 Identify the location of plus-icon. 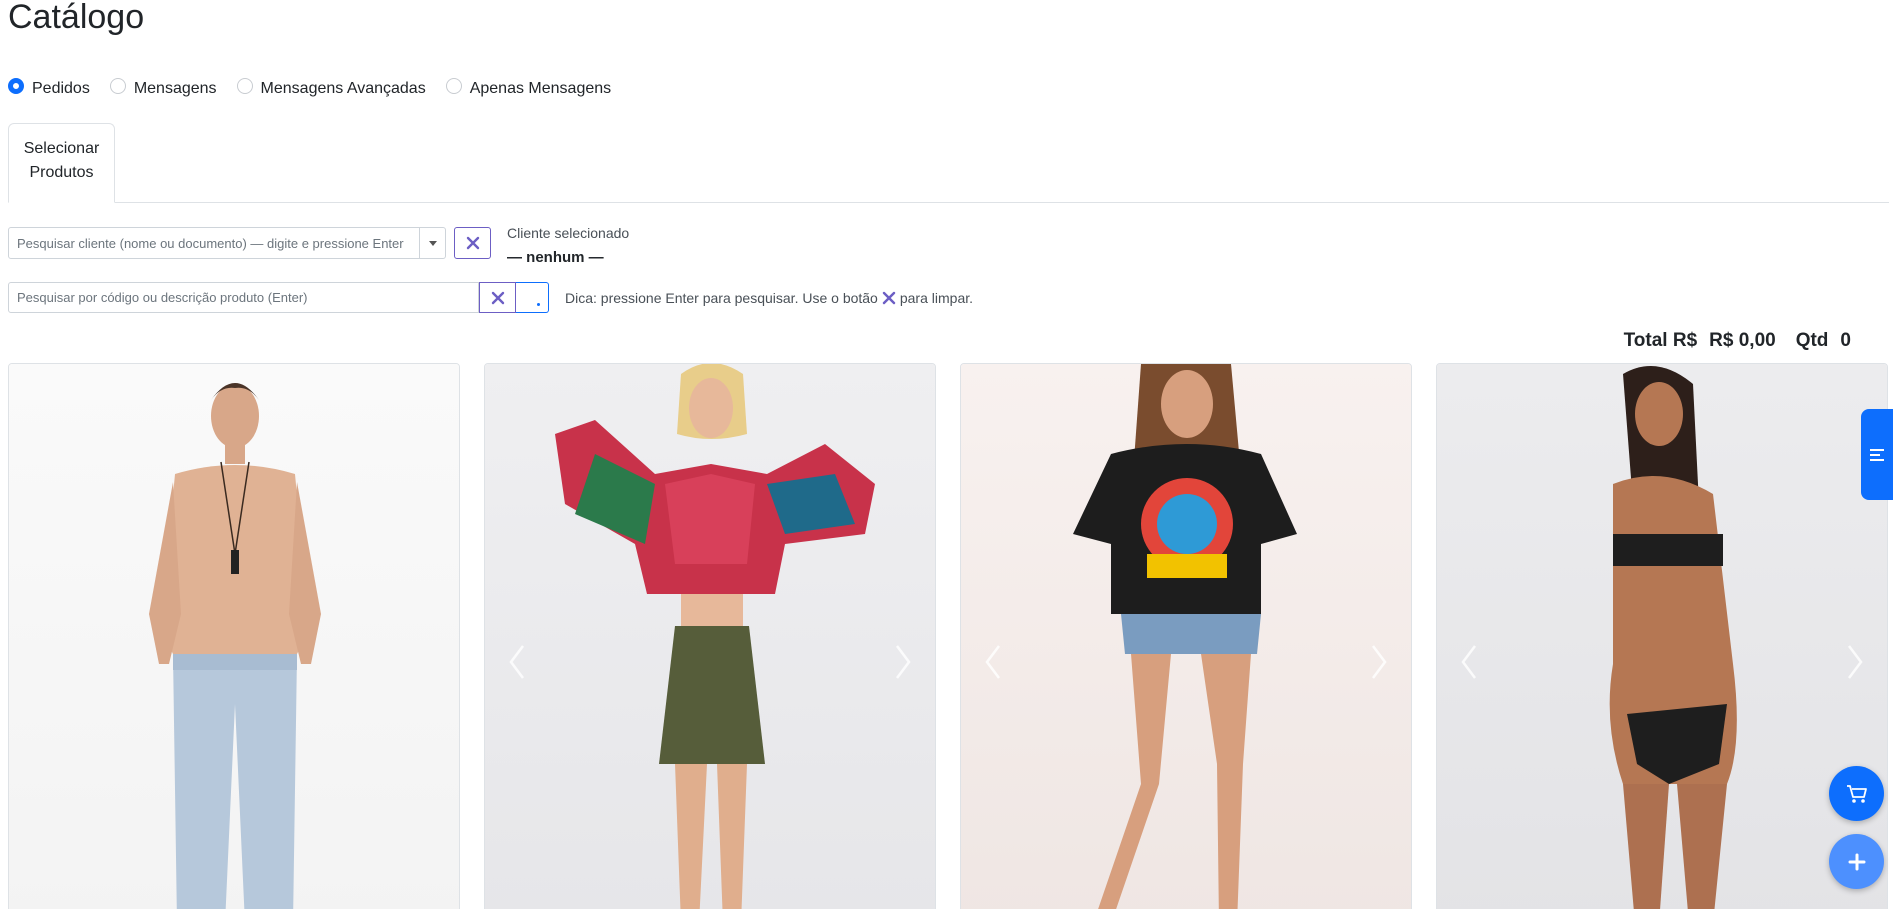
(1856, 861).